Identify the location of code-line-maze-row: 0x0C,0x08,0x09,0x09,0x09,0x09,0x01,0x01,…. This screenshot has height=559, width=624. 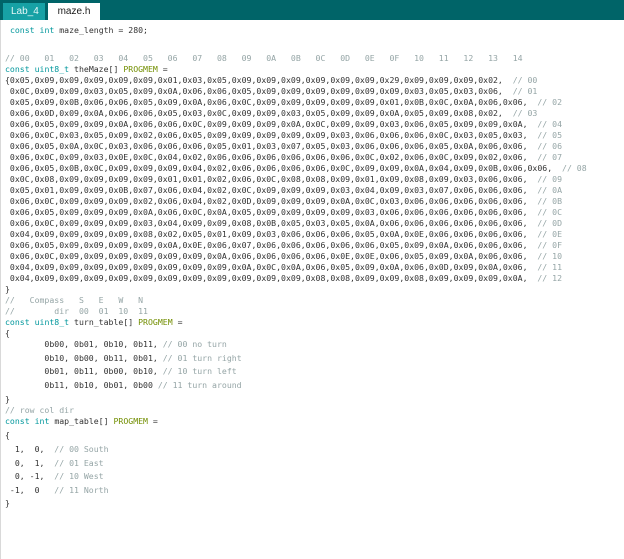
(284, 179).